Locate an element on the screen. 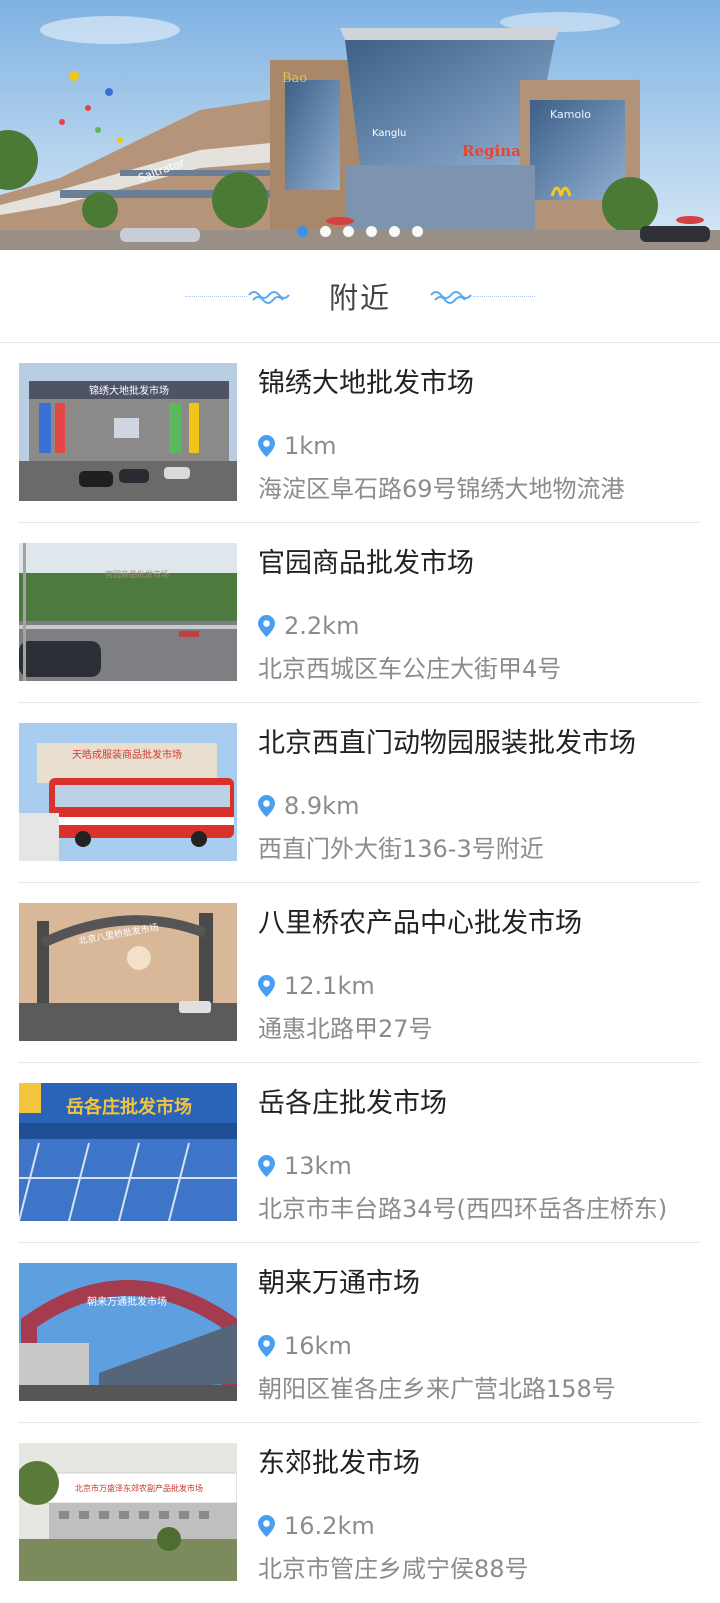  address-text: 北京西城区车公庄大街甲4号 is located at coordinates (410, 669).